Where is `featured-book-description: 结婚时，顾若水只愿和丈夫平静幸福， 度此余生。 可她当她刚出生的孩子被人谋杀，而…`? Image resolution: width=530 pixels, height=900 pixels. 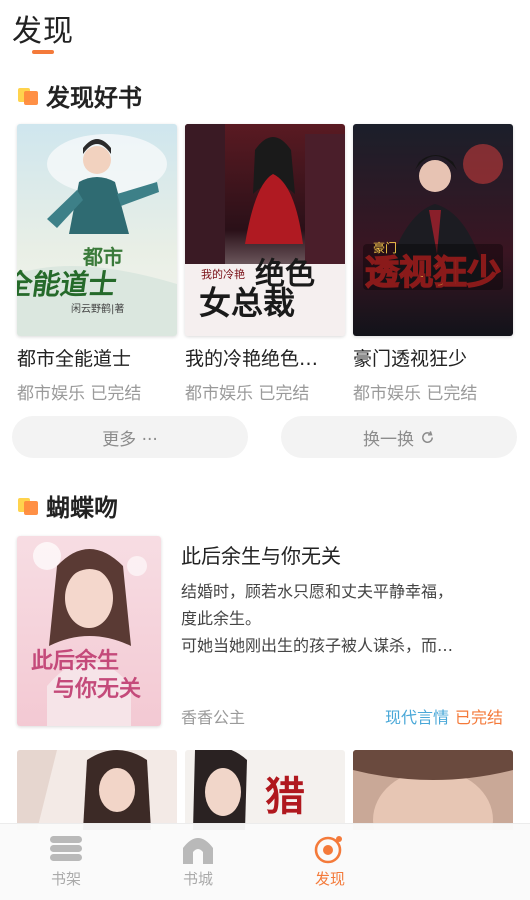 featured-book-description: 结婚时，顾若水只愿和丈夫平静幸福， 度此余生。 可她当她刚出生的孩子被人谋杀，而… is located at coordinates (349, 618).